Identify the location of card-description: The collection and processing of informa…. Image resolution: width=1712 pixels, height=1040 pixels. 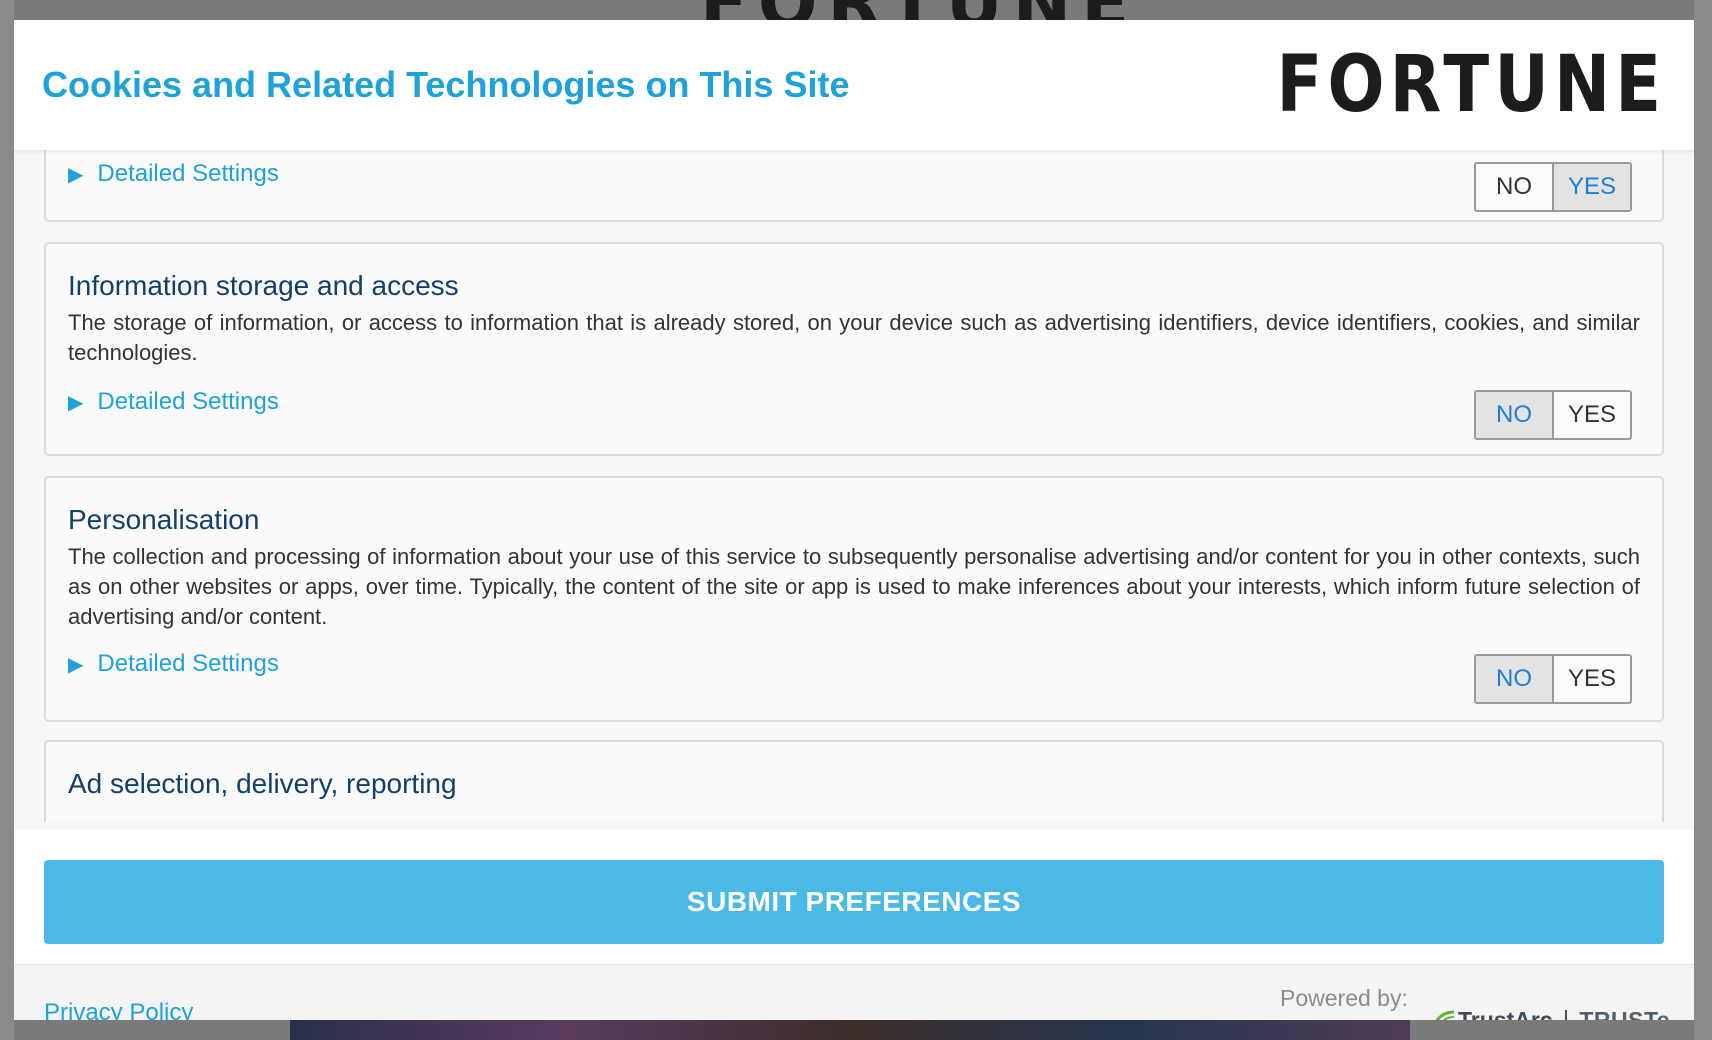
(854, 586).